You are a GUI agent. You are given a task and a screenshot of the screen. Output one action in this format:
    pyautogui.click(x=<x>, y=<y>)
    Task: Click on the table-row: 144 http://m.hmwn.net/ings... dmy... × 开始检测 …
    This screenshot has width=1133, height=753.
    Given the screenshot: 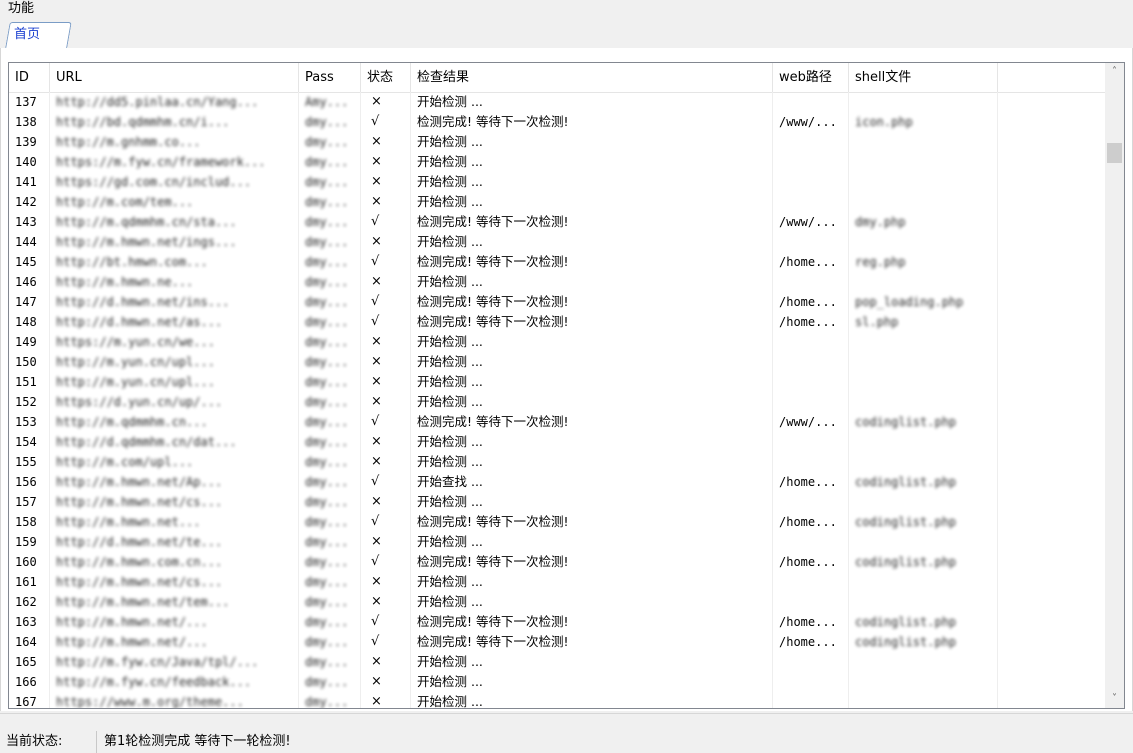 What is the action you would take?
    pyautogui.click(x=557, y=242)
    